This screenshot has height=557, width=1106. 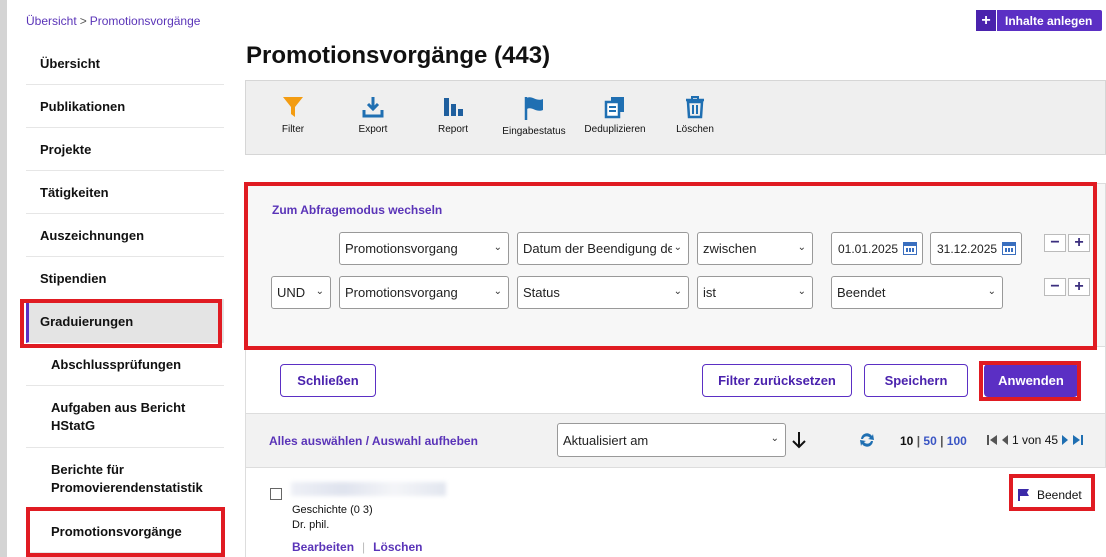 What do you see at coordinates (453, 107) in the screenshot?
I see `bar-chart-icon` at bounding box center [453, 107].